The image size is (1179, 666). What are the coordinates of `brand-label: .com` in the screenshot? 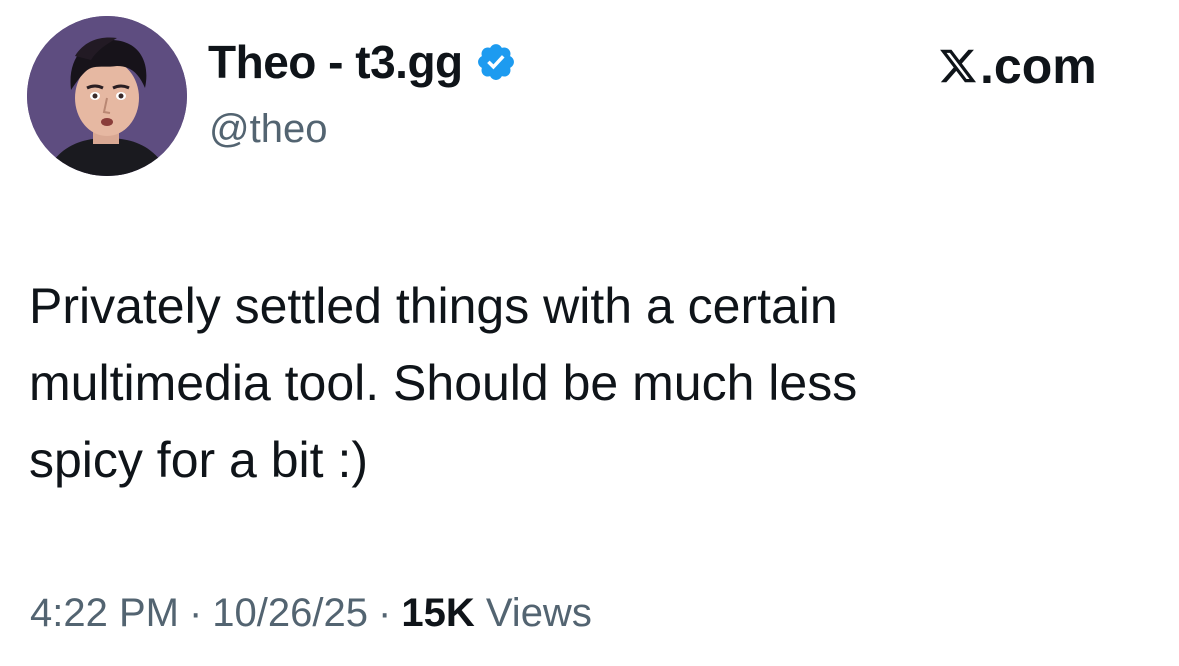 It's located at (1038, 66).